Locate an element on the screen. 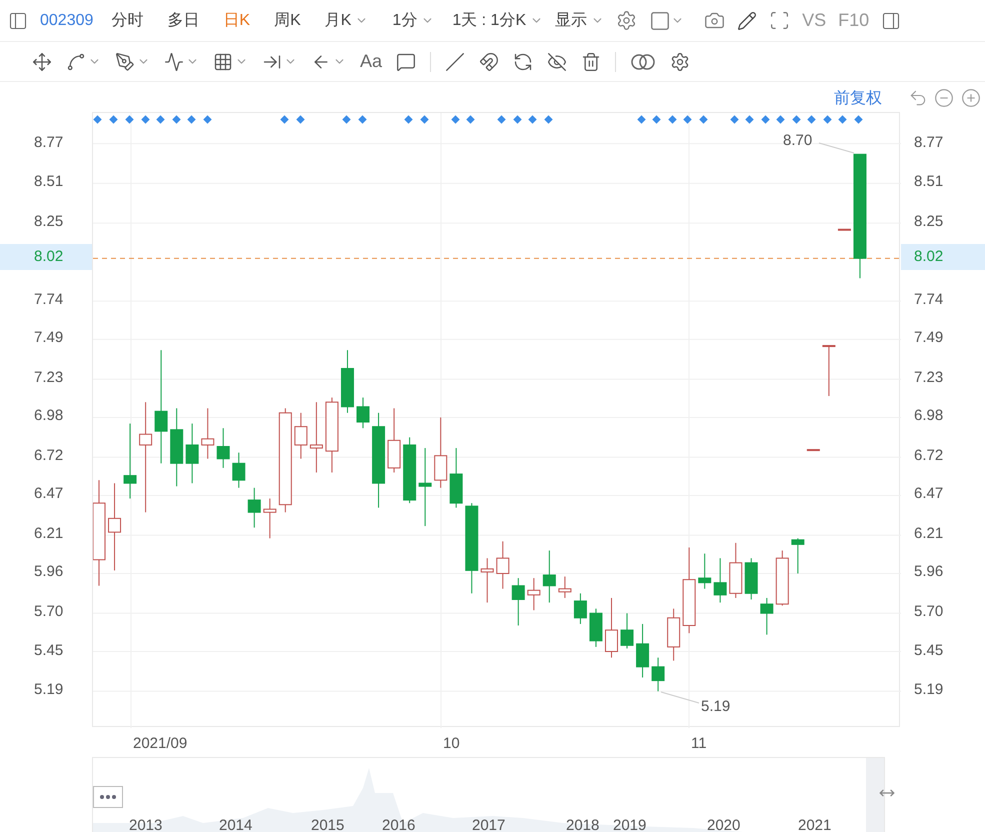  zigzag-line-icon is located at coordinates (174, 62).